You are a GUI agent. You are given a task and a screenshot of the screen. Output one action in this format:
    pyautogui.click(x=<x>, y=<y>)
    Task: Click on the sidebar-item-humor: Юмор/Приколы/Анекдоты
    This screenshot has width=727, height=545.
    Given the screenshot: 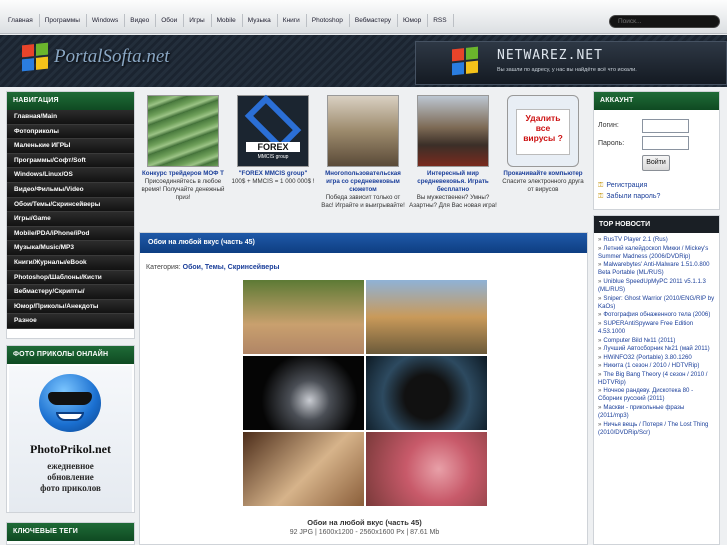 What is the action you would take?
    pyautogui.click(x=70, y=307)
    